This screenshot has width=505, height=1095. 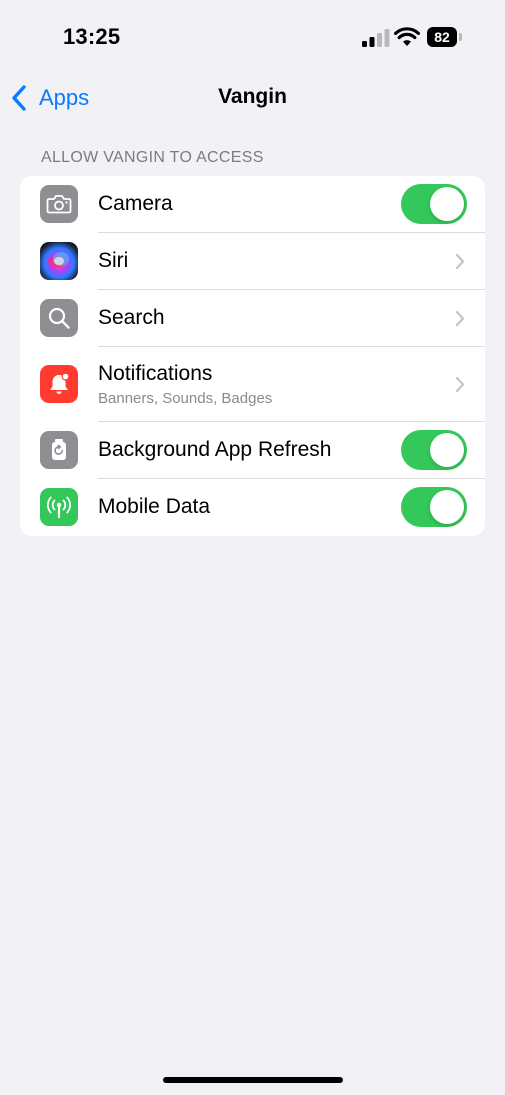 What do you see at coordinates (59, 204) in the screenshot?
I see `camera-icon` at bounding box center [59, 204].